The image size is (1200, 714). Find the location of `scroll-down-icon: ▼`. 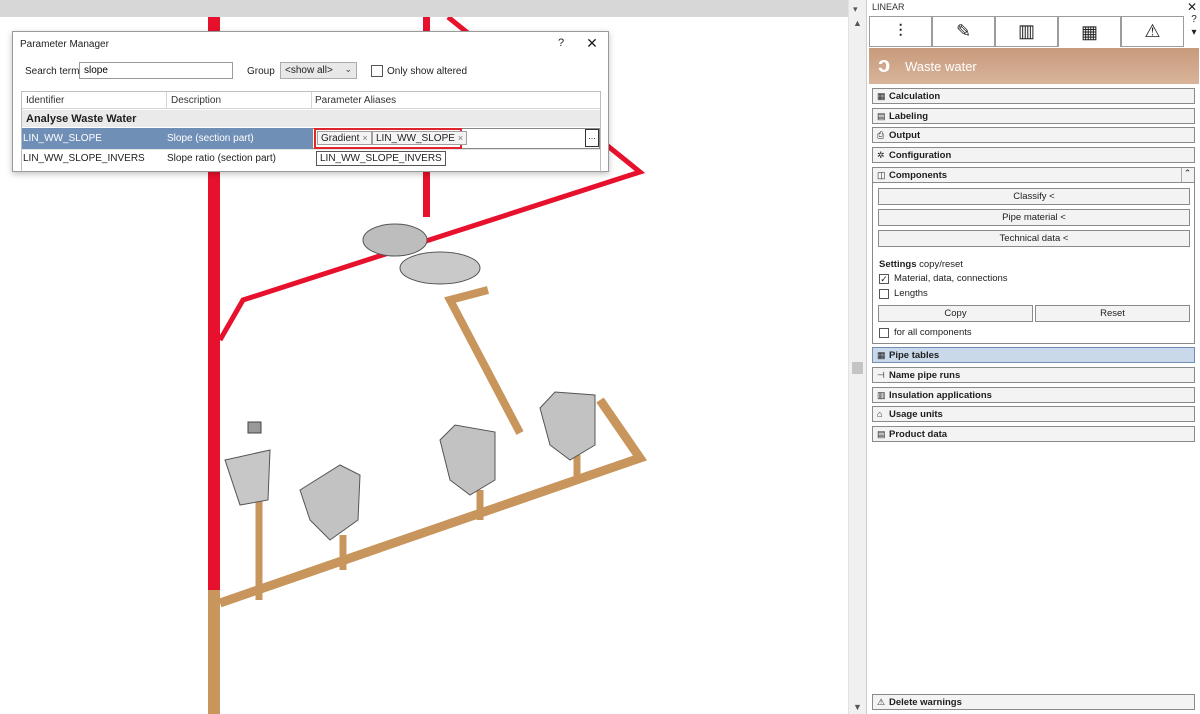

scroll-down-icon: ▼ is located at coordinates (857, 707).